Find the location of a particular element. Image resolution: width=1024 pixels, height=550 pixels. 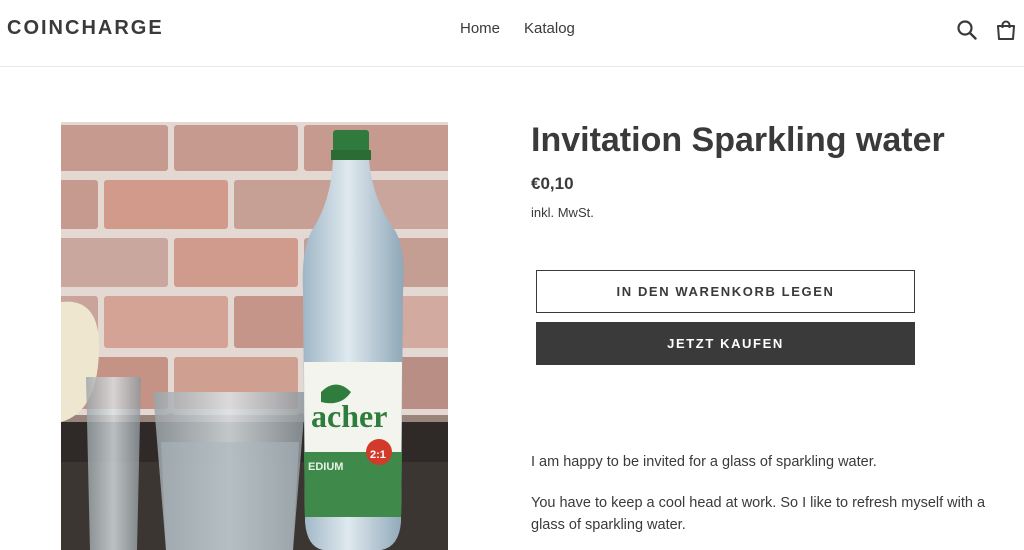

site-logo: COINCHARGE is located at coordinates (85, 28).